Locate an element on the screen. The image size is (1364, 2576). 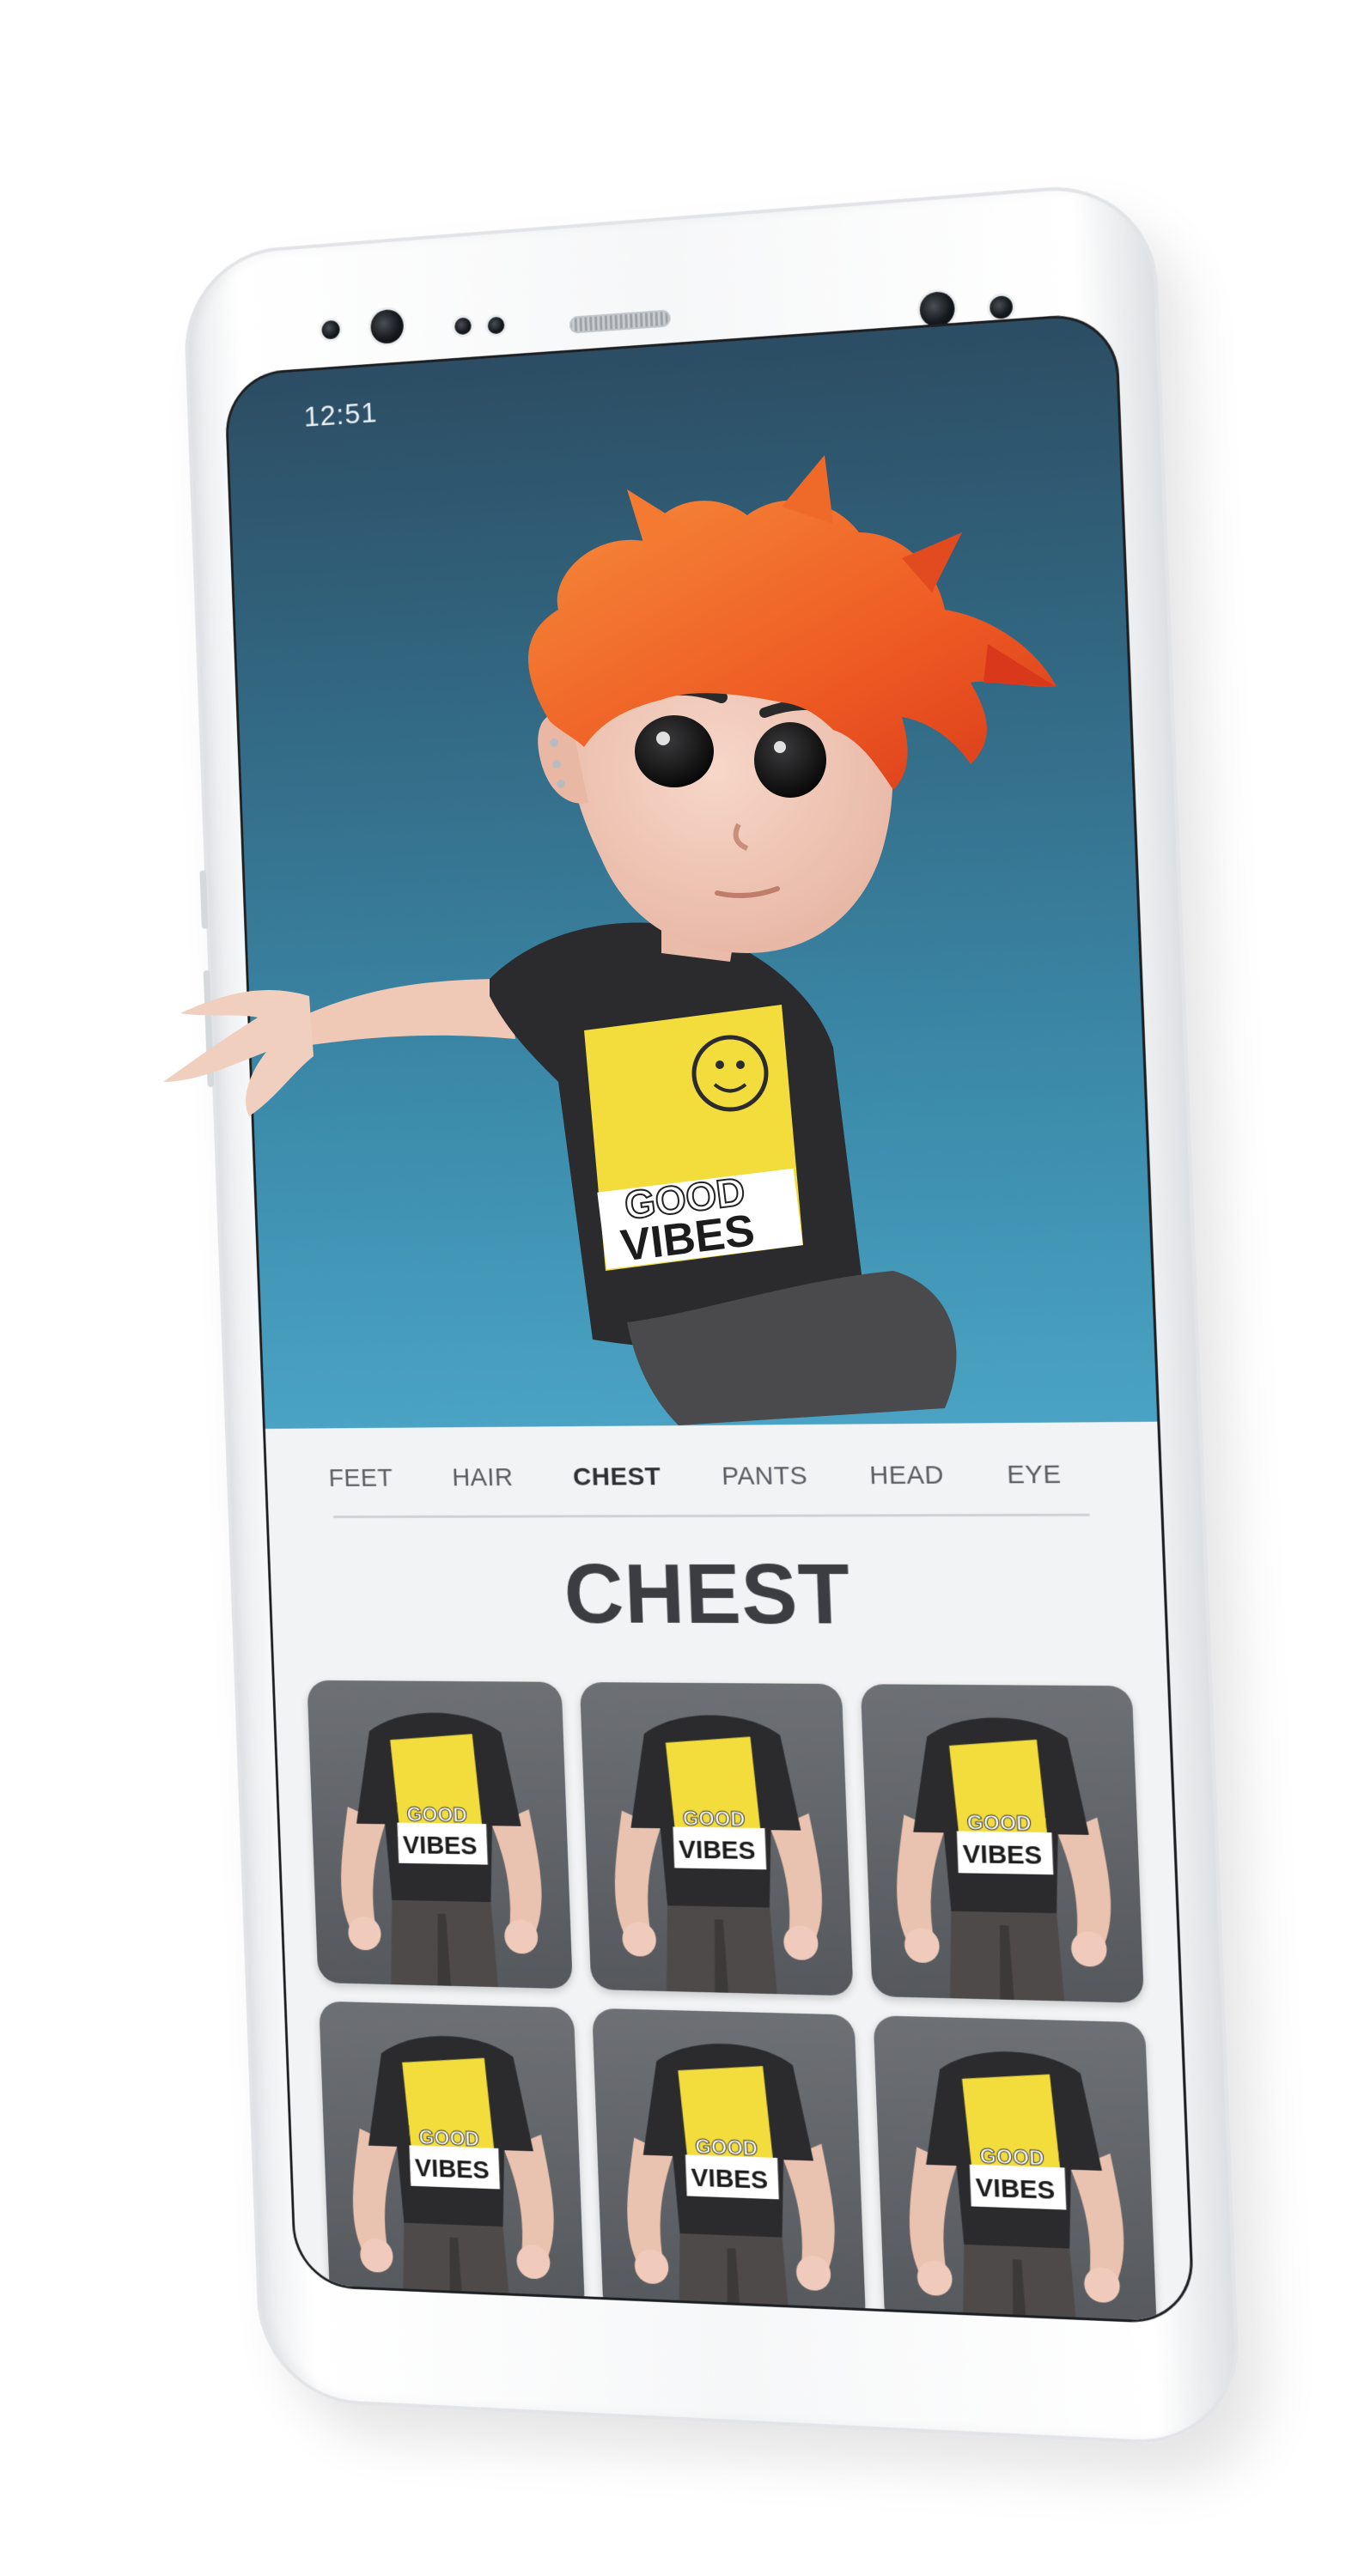
tab-head: HEAD is located at coordinates (907, 1476).